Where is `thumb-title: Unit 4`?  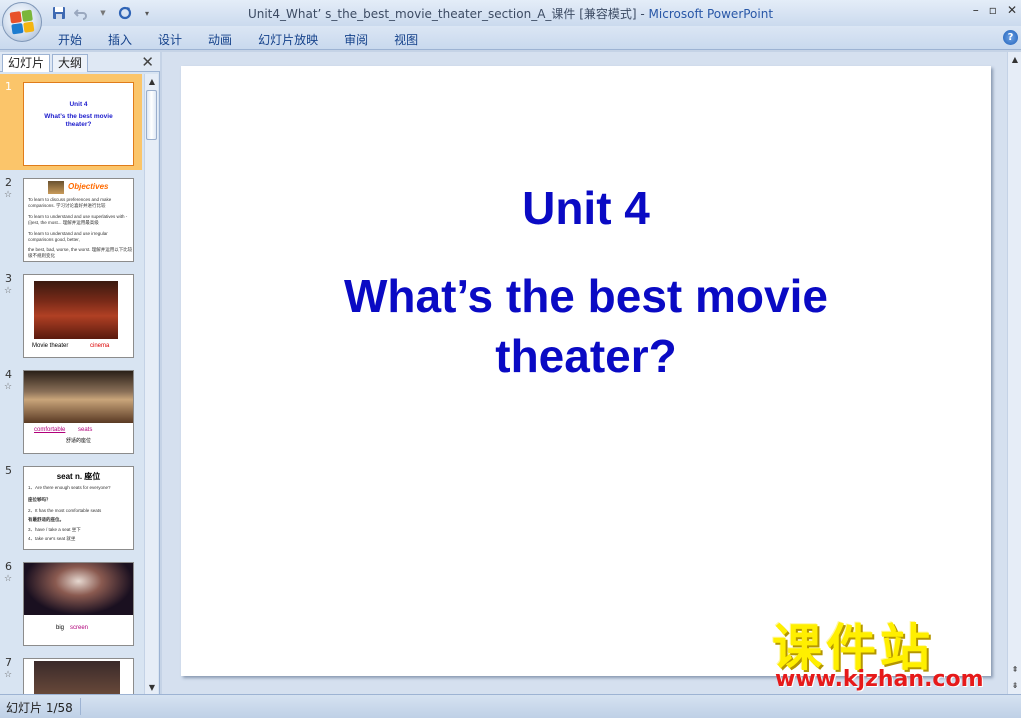 thumb-title: Unit 4 is located at coordinates (78, 104).